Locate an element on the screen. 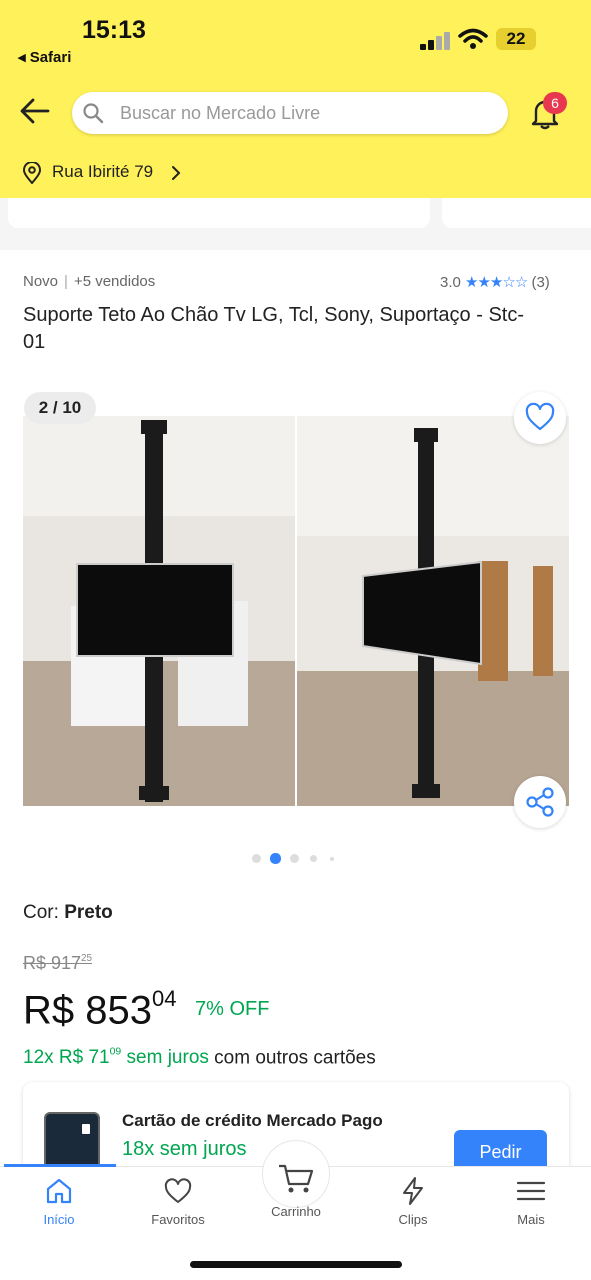 This screenshot has width=591, height=1280. tab-home-label: Início is located at coordinates (59, 1219).